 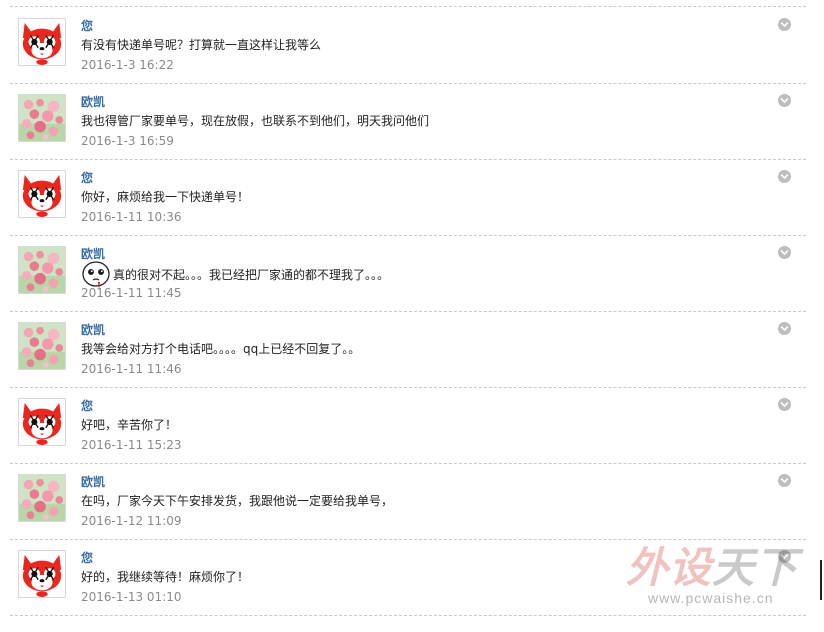 I want to click on message-timestamp: 2016-1-3 16:59, so click(x=127, y=141).